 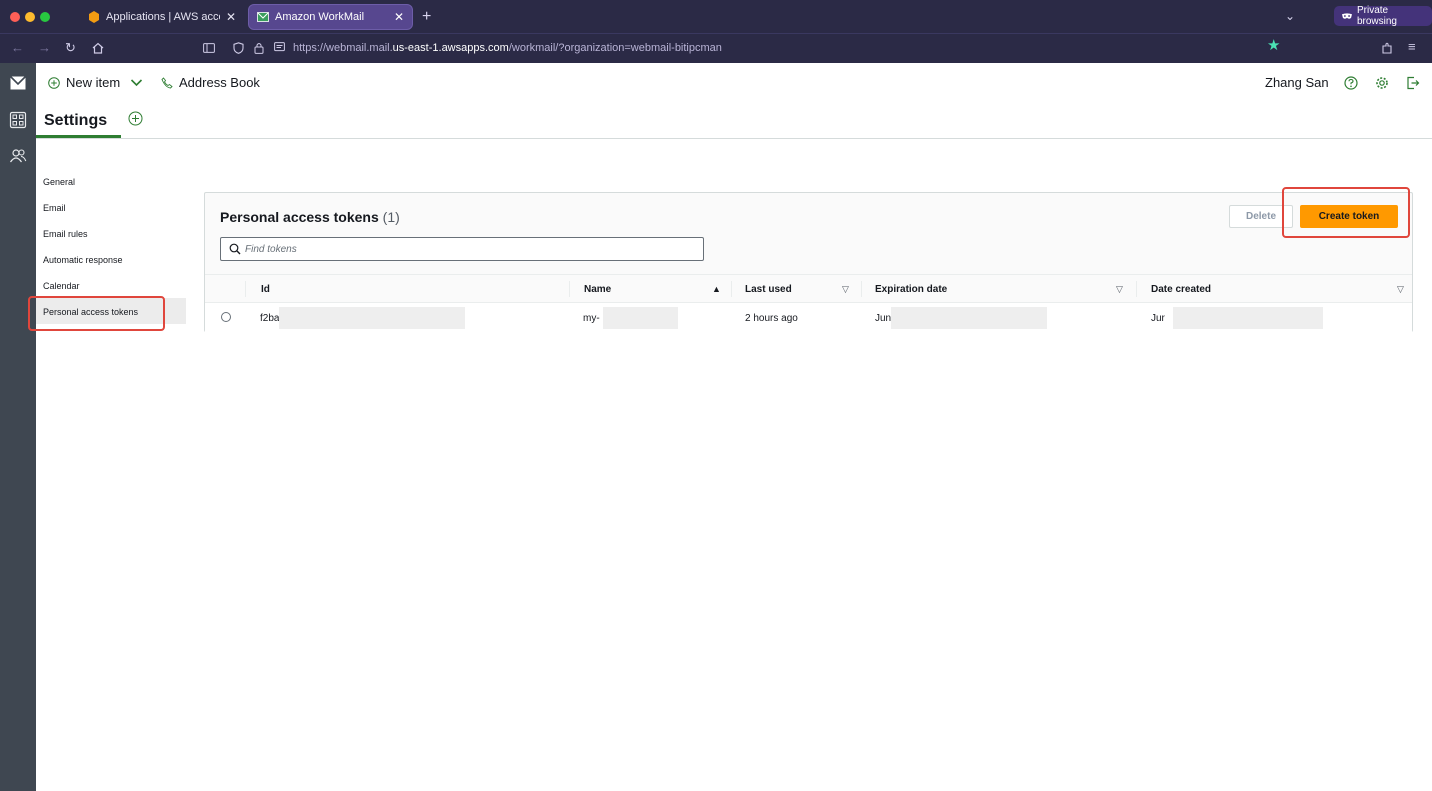 I want to click on column-header-last-used: Last used, so click(x=768, y=289).